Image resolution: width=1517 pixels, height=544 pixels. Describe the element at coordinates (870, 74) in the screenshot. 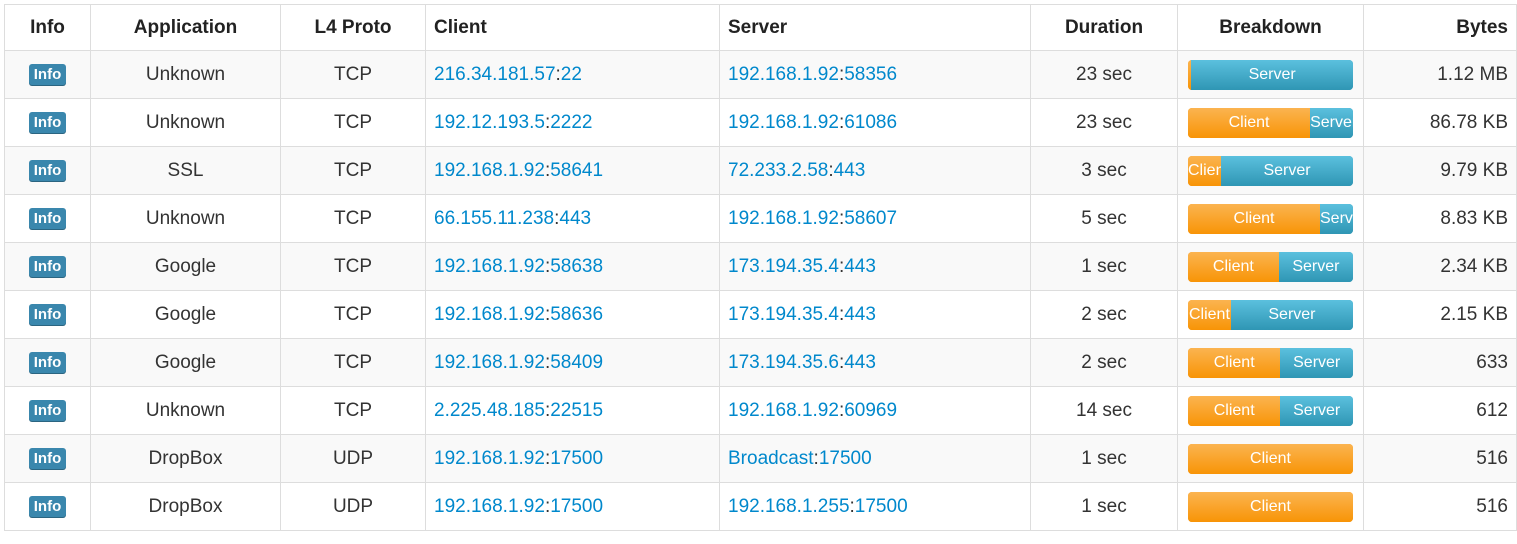

I see `server-port-link: 58356` at that location.